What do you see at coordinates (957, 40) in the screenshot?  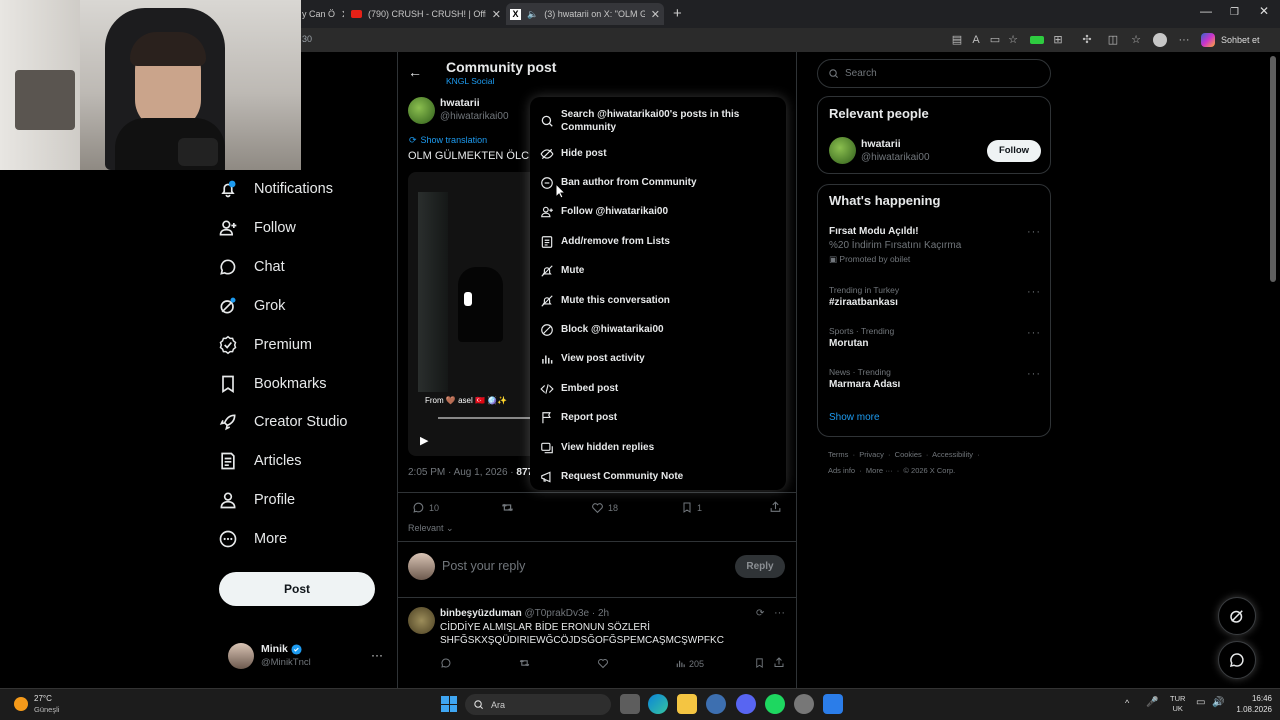 I see `reader-icon: ▤` at bounding box center [957, 40].